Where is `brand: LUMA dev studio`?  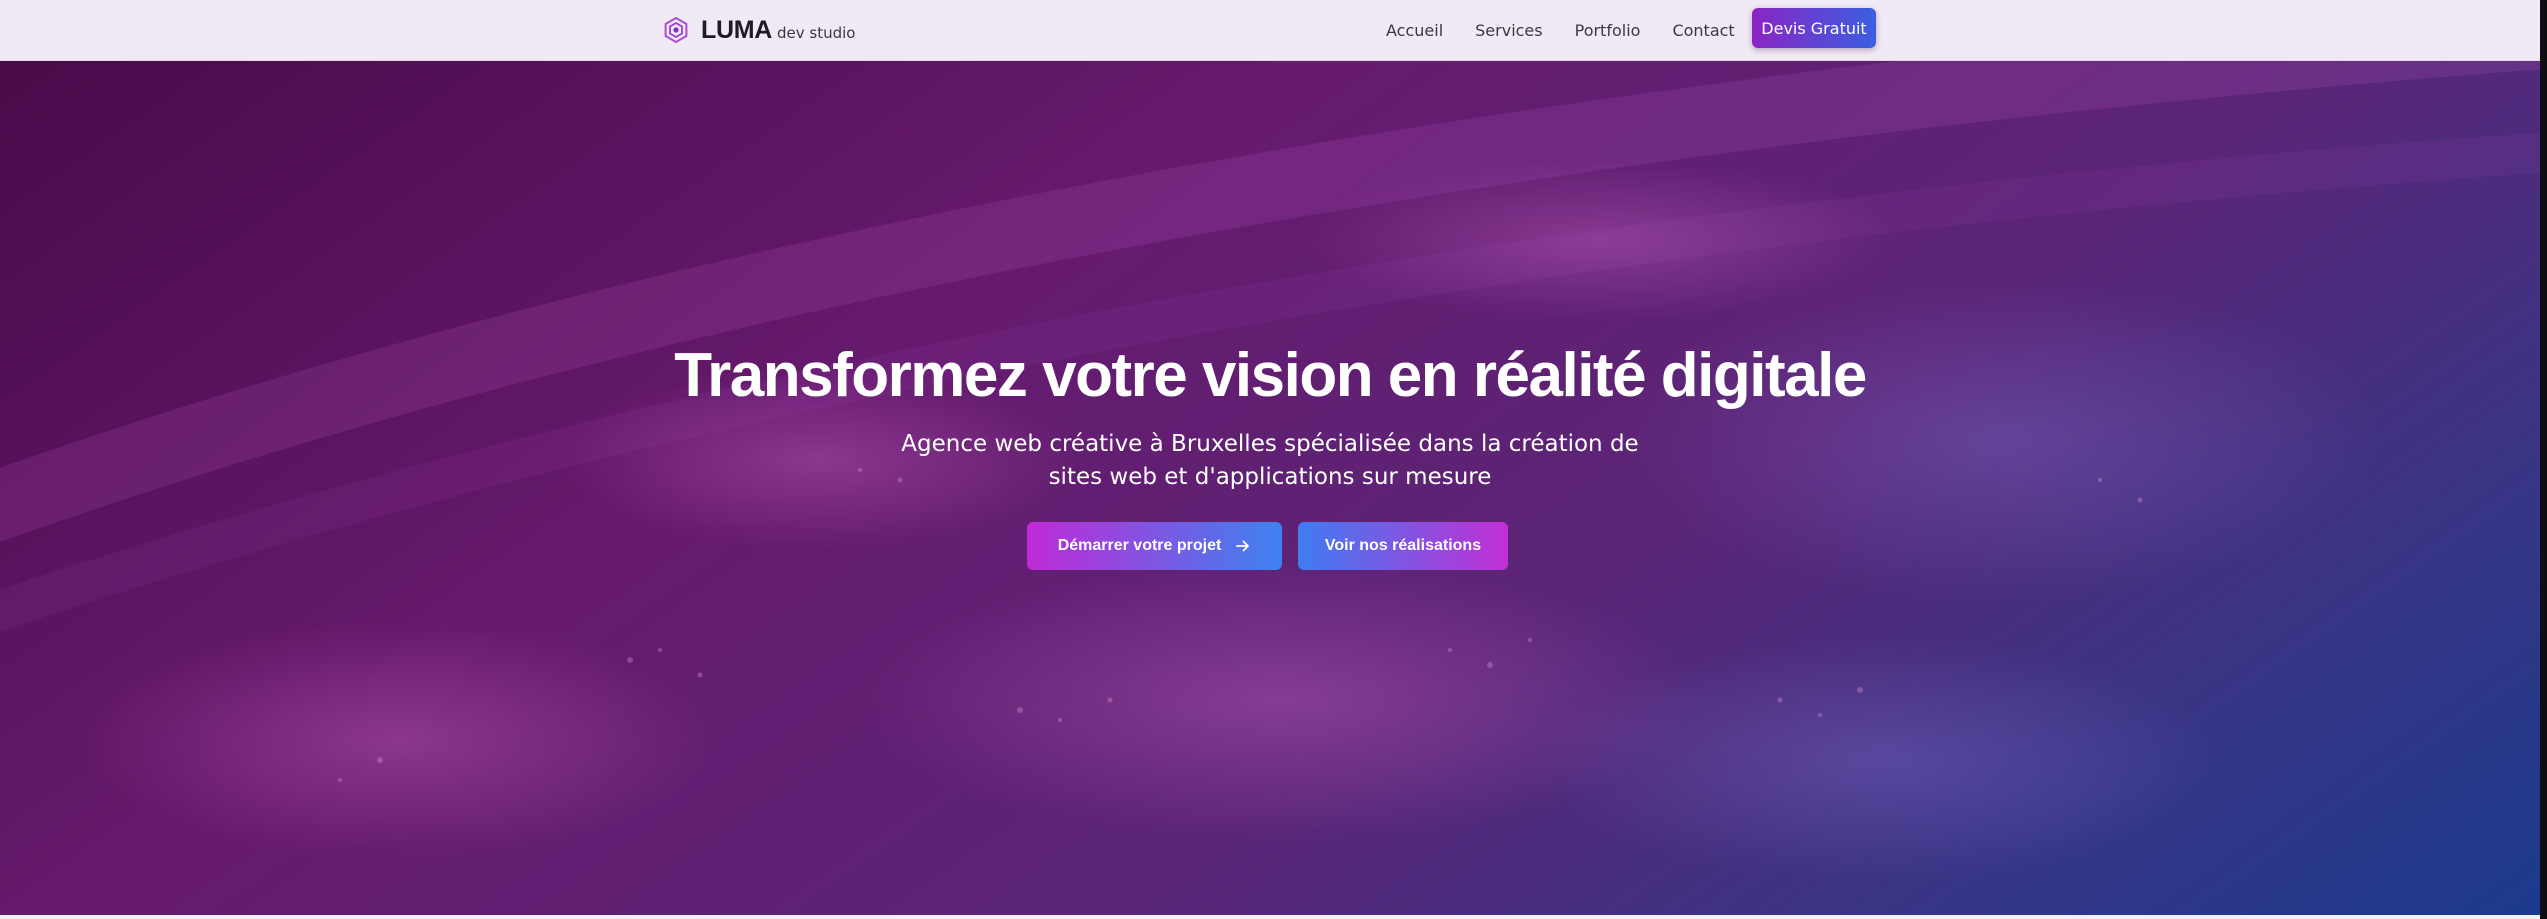 brand: LUMA dev studio is located at coordinates (759, 30).